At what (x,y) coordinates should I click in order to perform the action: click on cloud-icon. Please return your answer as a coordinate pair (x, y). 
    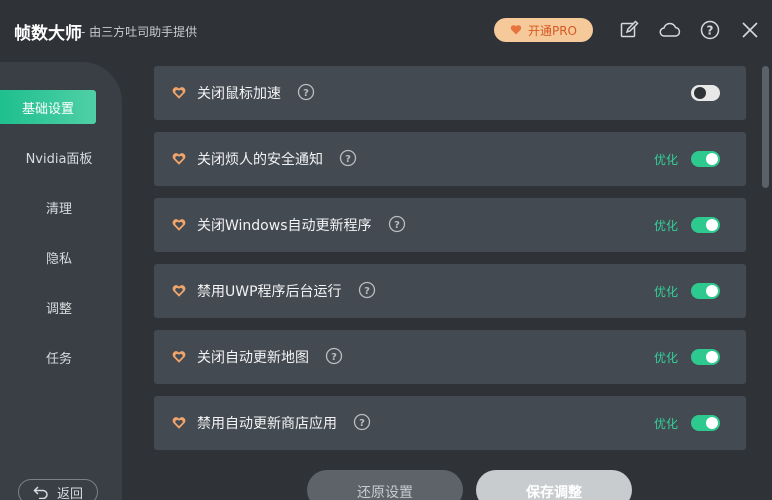
    Looking at the image, I should click on (670, 30).